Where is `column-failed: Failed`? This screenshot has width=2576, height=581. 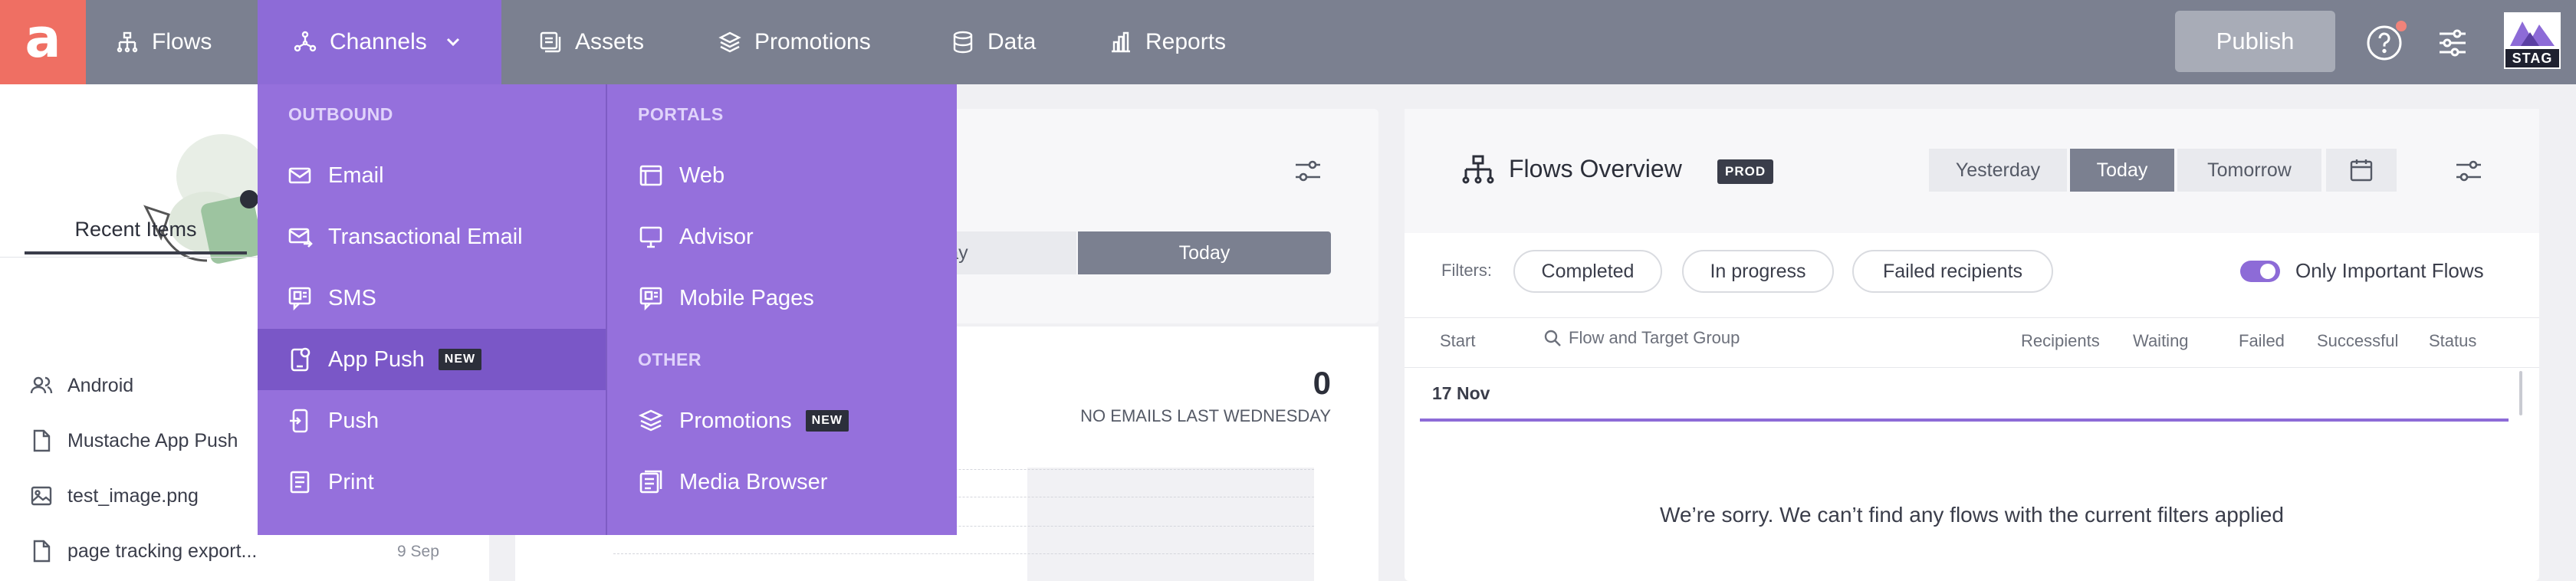
column-failed: Failed is located at coordinates (2262, 340).